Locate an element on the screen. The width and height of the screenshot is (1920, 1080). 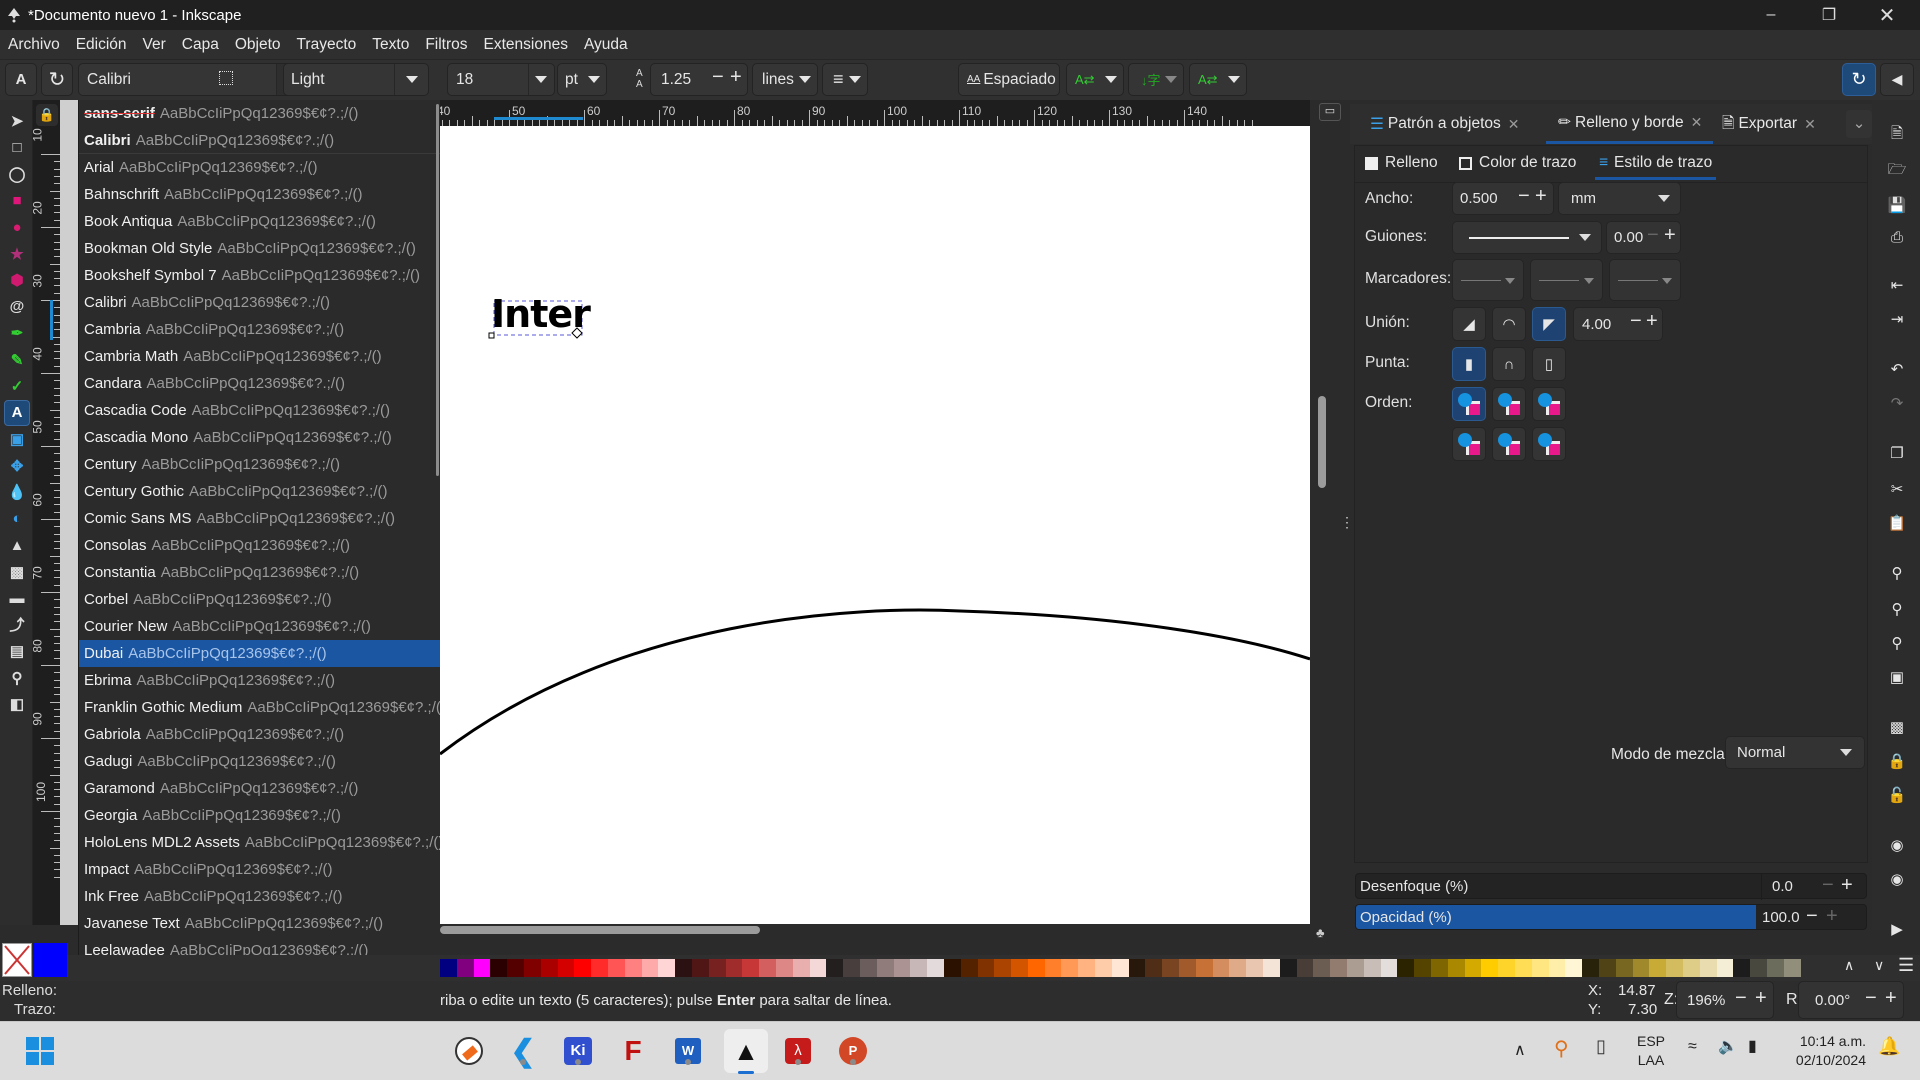
palette-scroll-up-icon: ∧ is located at coordinates (1849, 965).